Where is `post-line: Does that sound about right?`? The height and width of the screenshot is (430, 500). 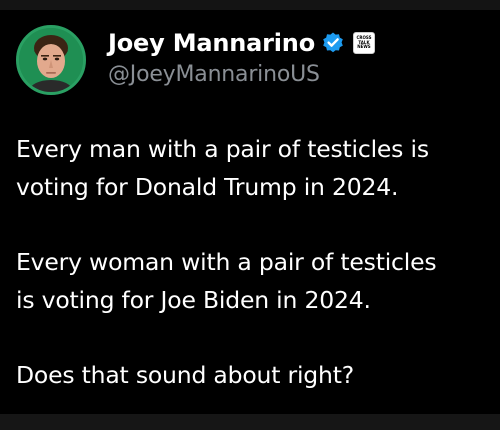
post-line: Does that sound about right? is located at coordinates (185, 375).